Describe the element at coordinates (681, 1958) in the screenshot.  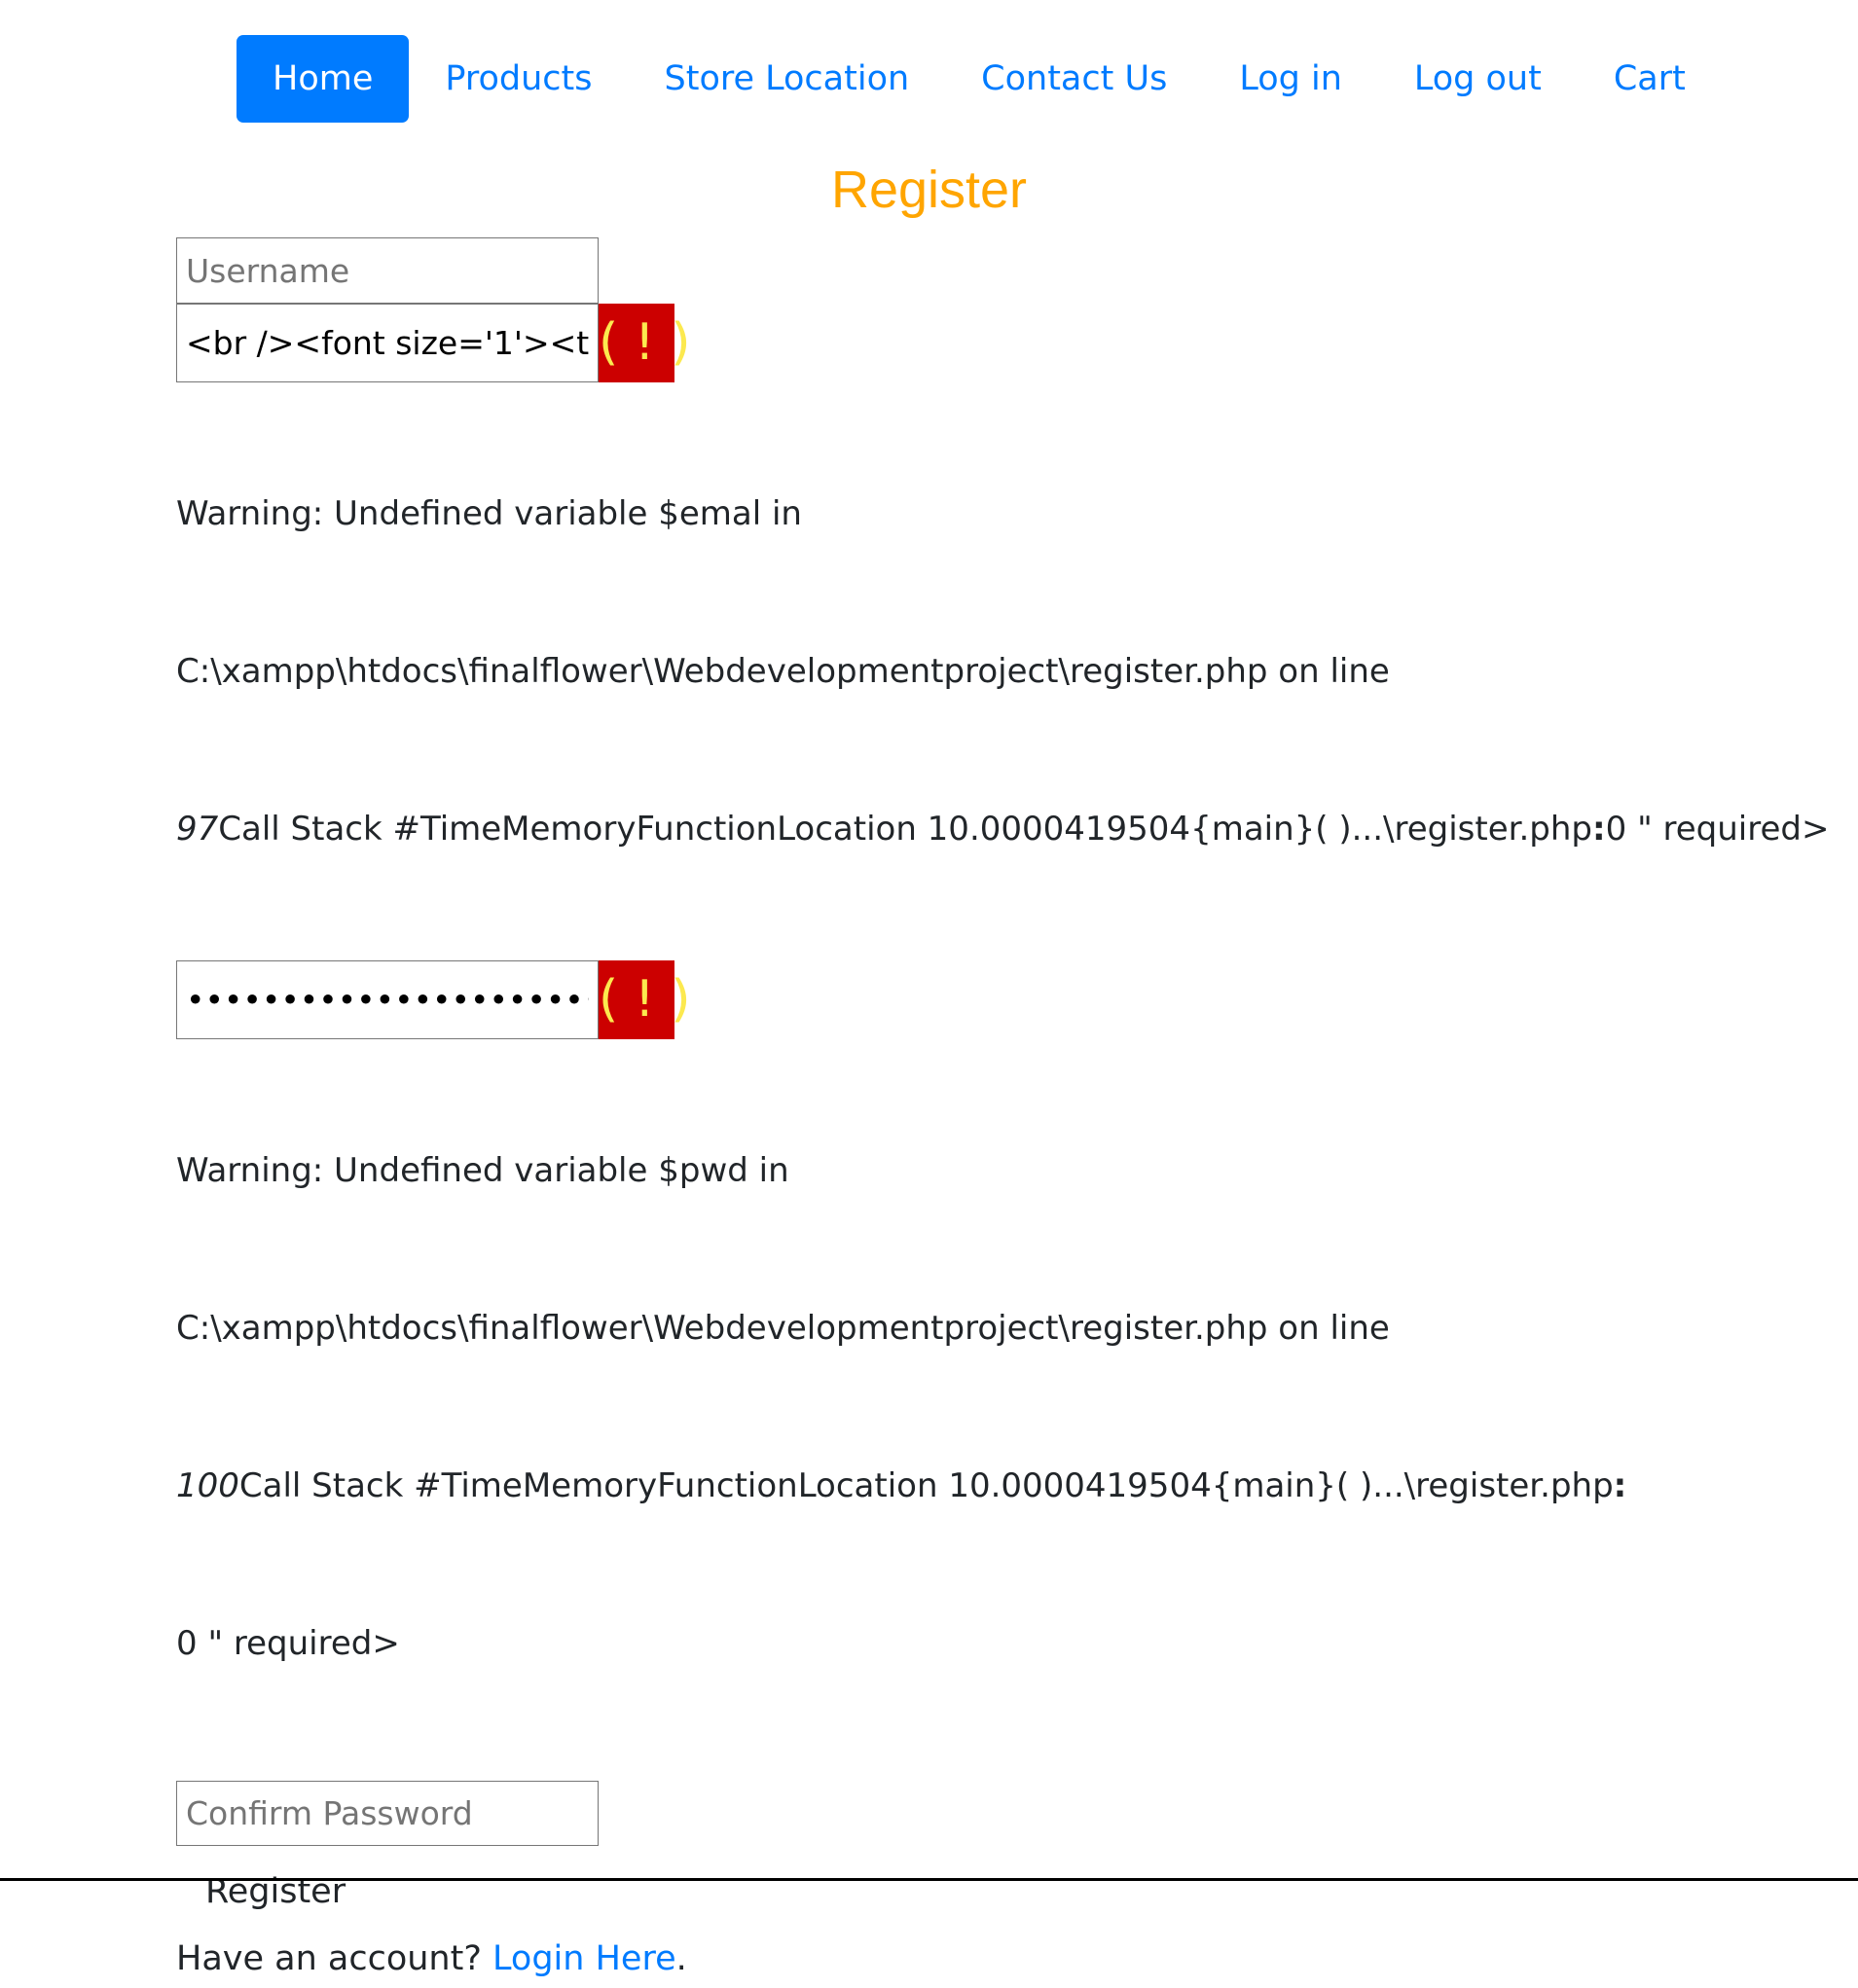
I see `account-prompt-period: .` at that location.